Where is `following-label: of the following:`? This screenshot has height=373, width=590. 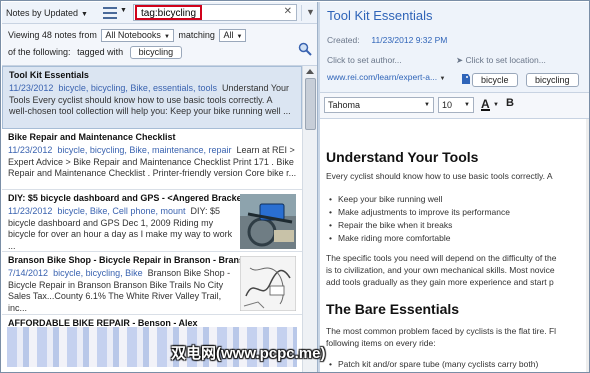 following-label: of the following: is located at coordinates (39, 52).